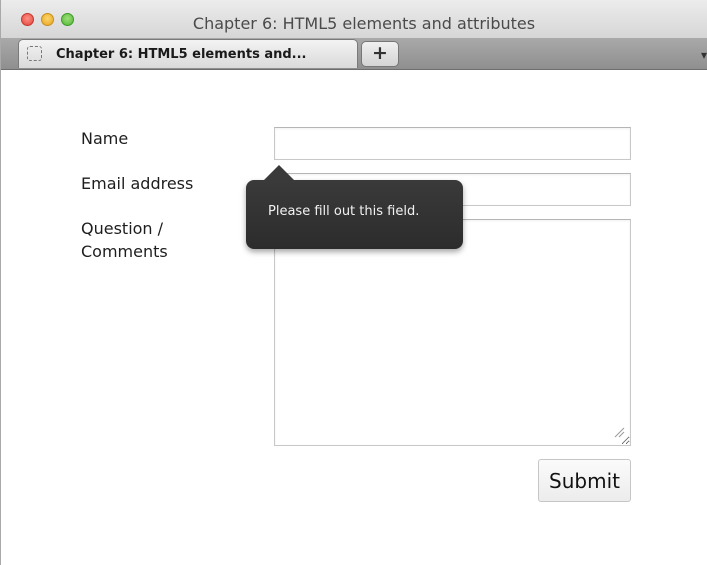 The image size is (707, 565). I want to click on window-title: Chapter 6: HTML5 elements and attributes, so click(364, 23).